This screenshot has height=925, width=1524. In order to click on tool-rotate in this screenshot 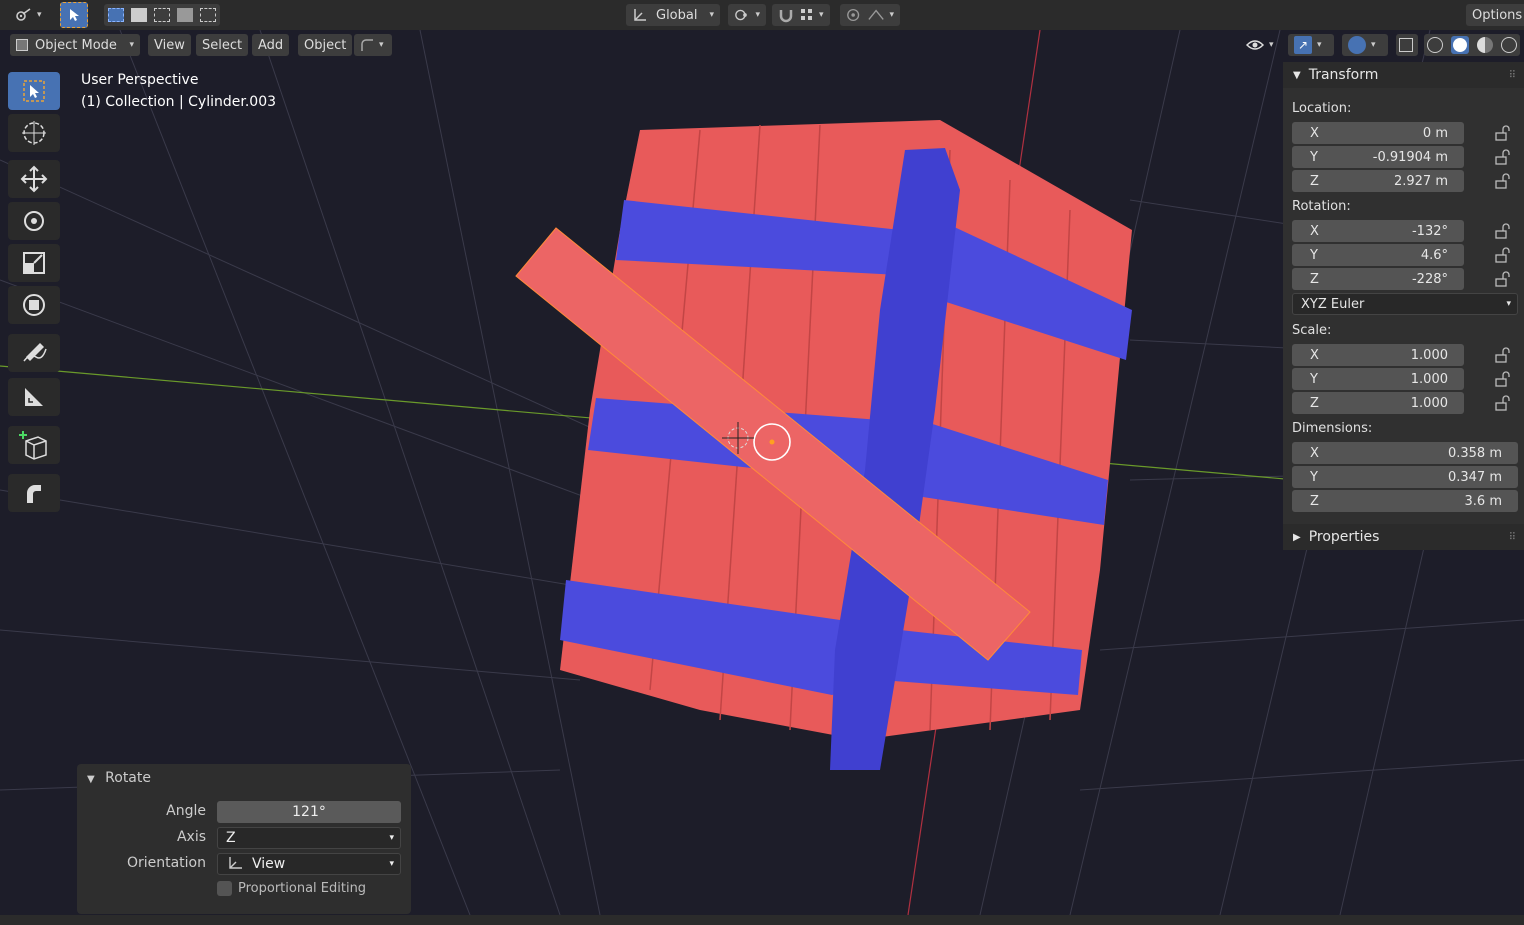, I will do `click(34, 221)`.